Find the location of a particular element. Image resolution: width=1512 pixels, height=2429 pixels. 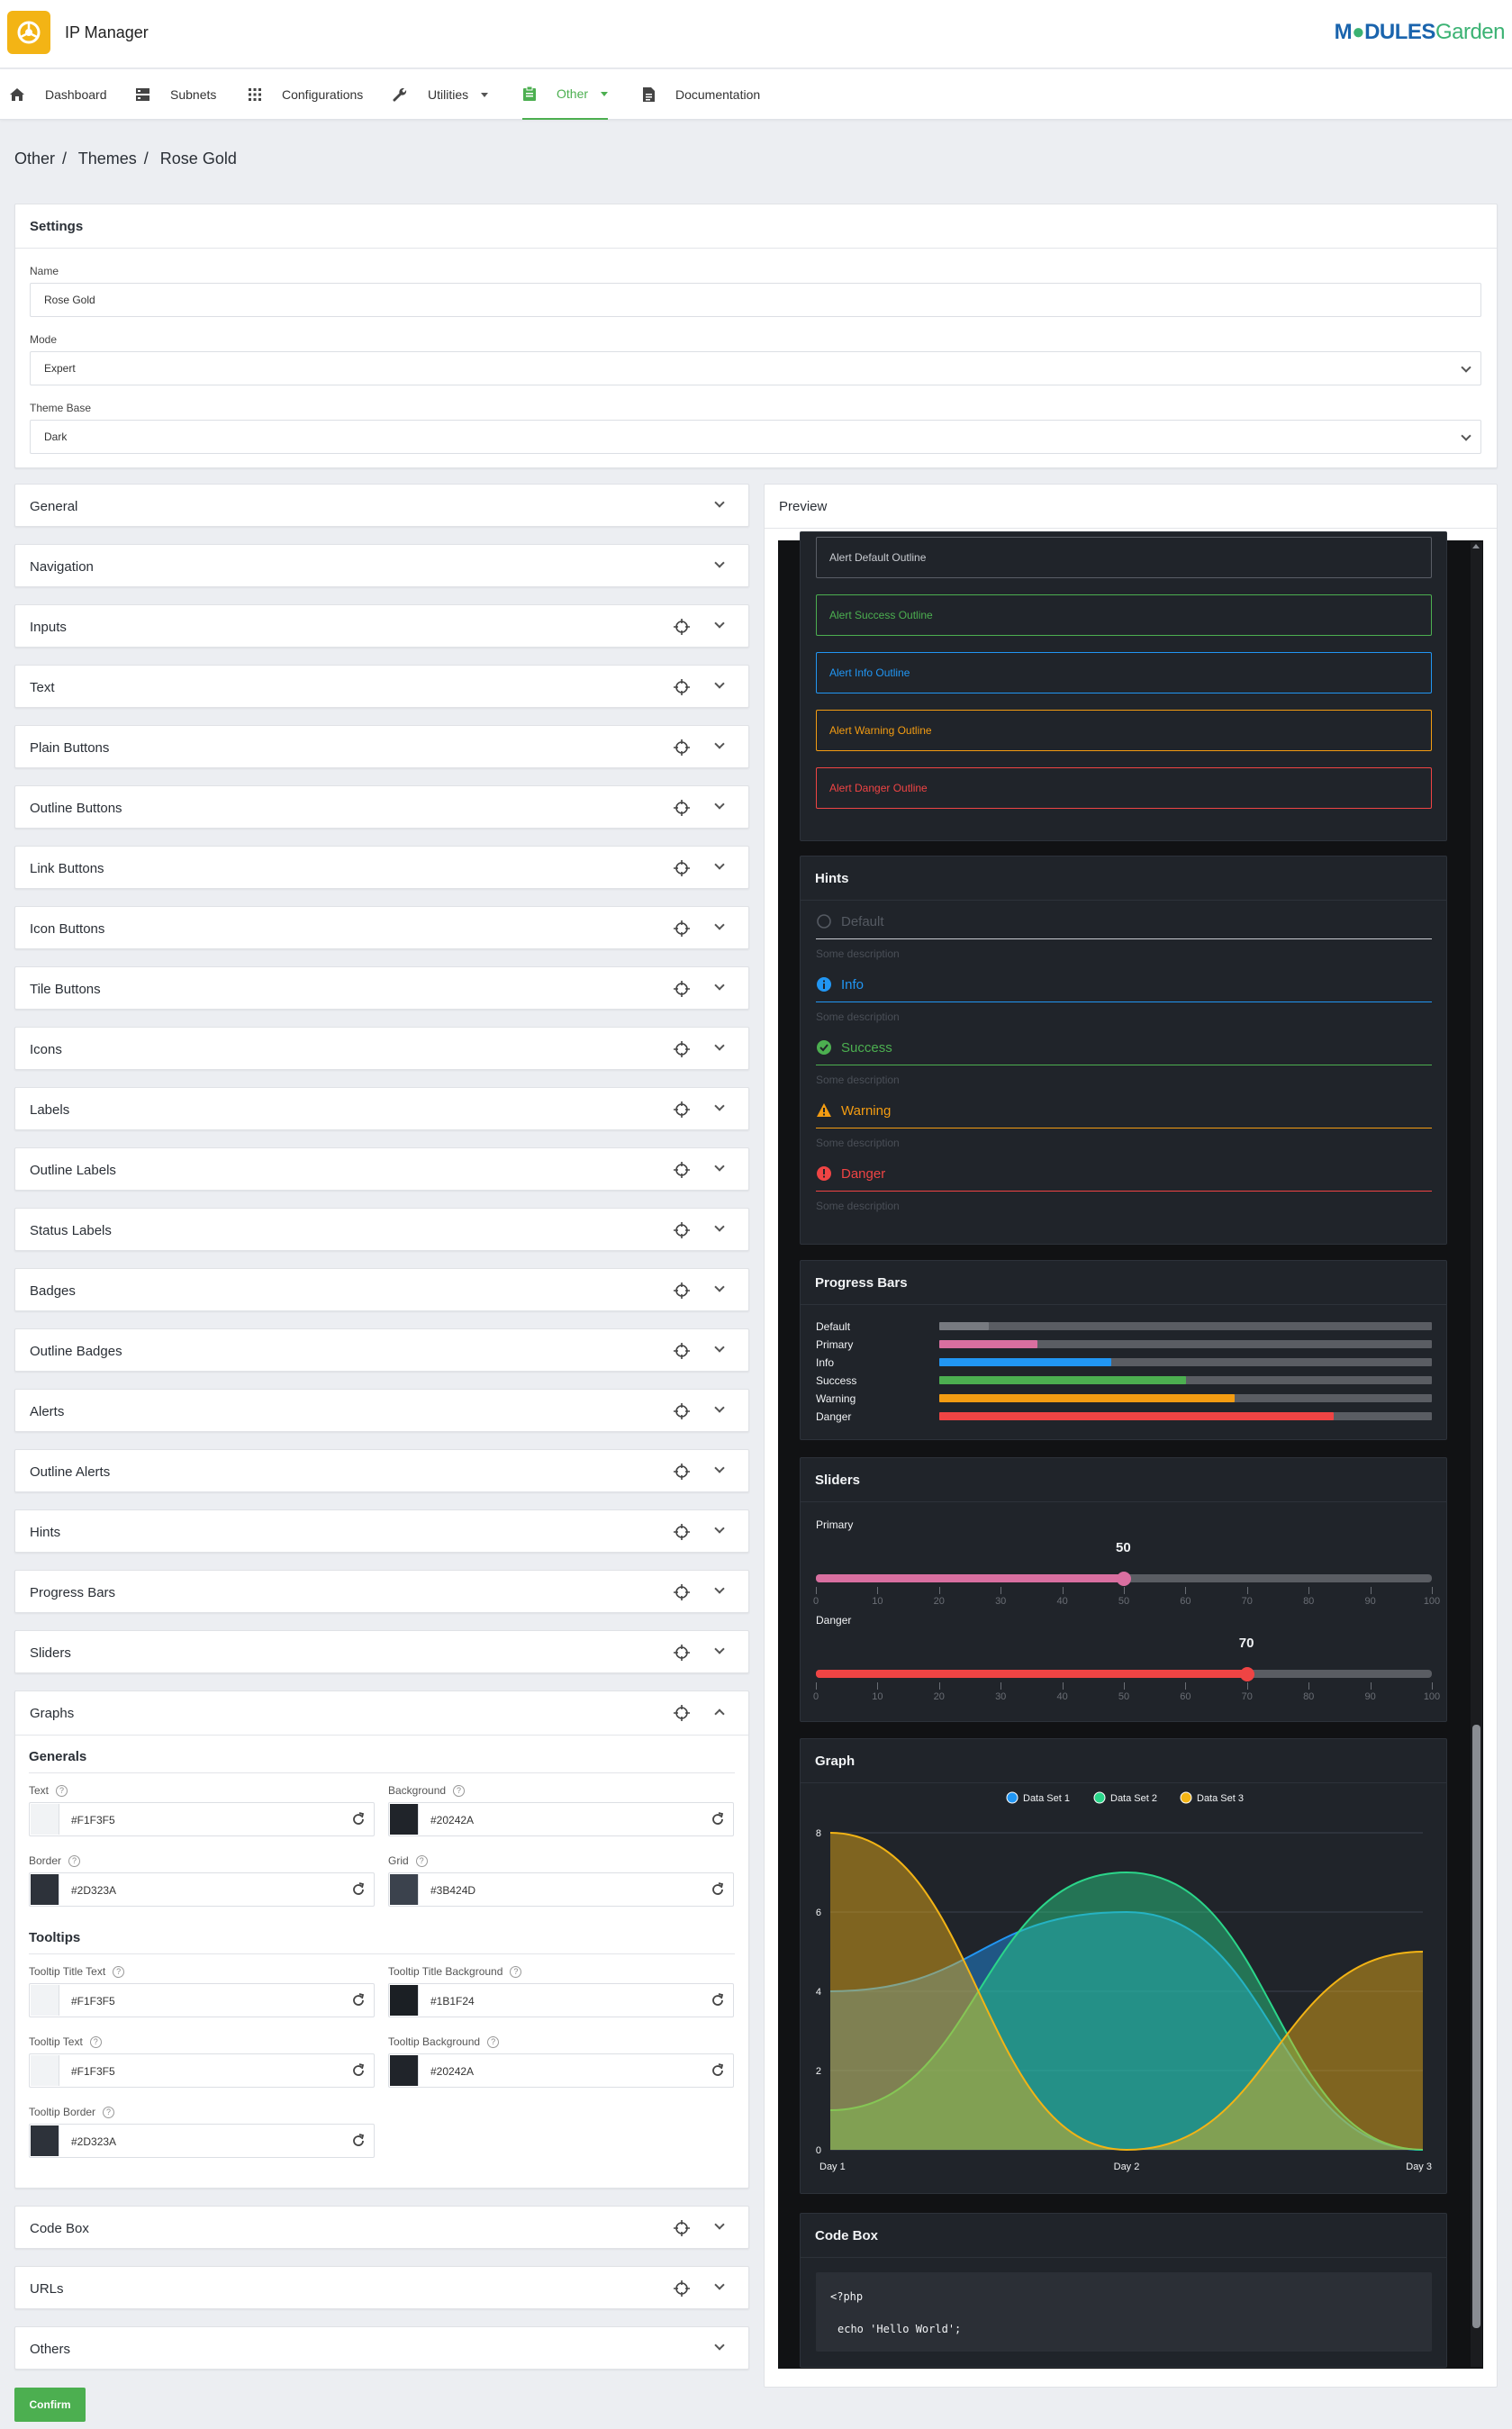

section-alerts: Alerts is located at coordinates (381, 1410).